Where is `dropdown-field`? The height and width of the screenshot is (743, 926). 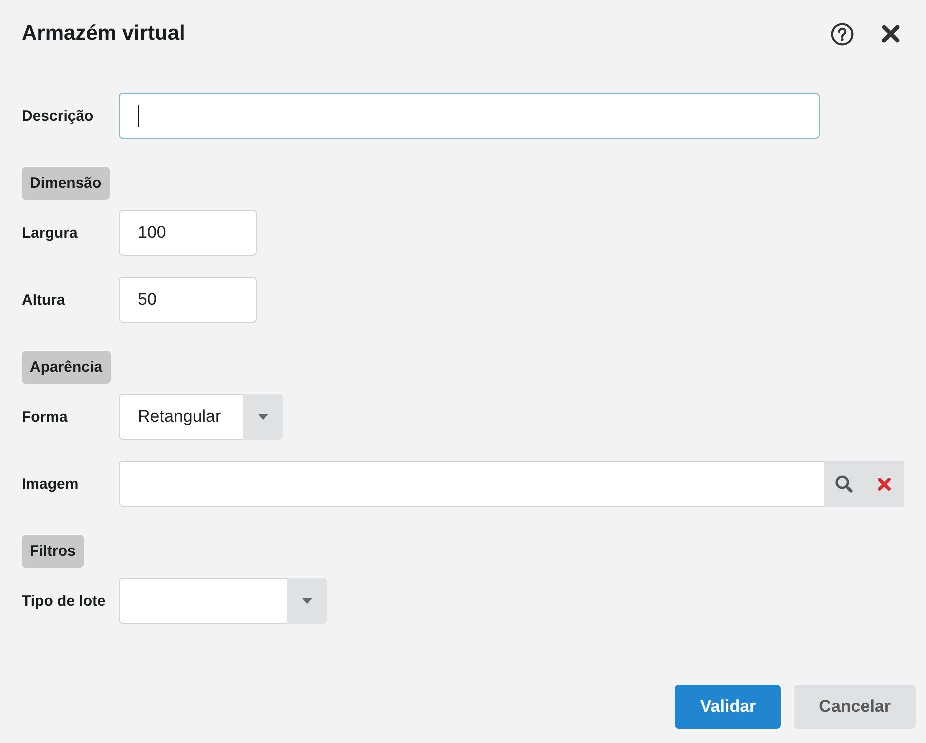
dropdown-field is located at coordinates (203, 601).